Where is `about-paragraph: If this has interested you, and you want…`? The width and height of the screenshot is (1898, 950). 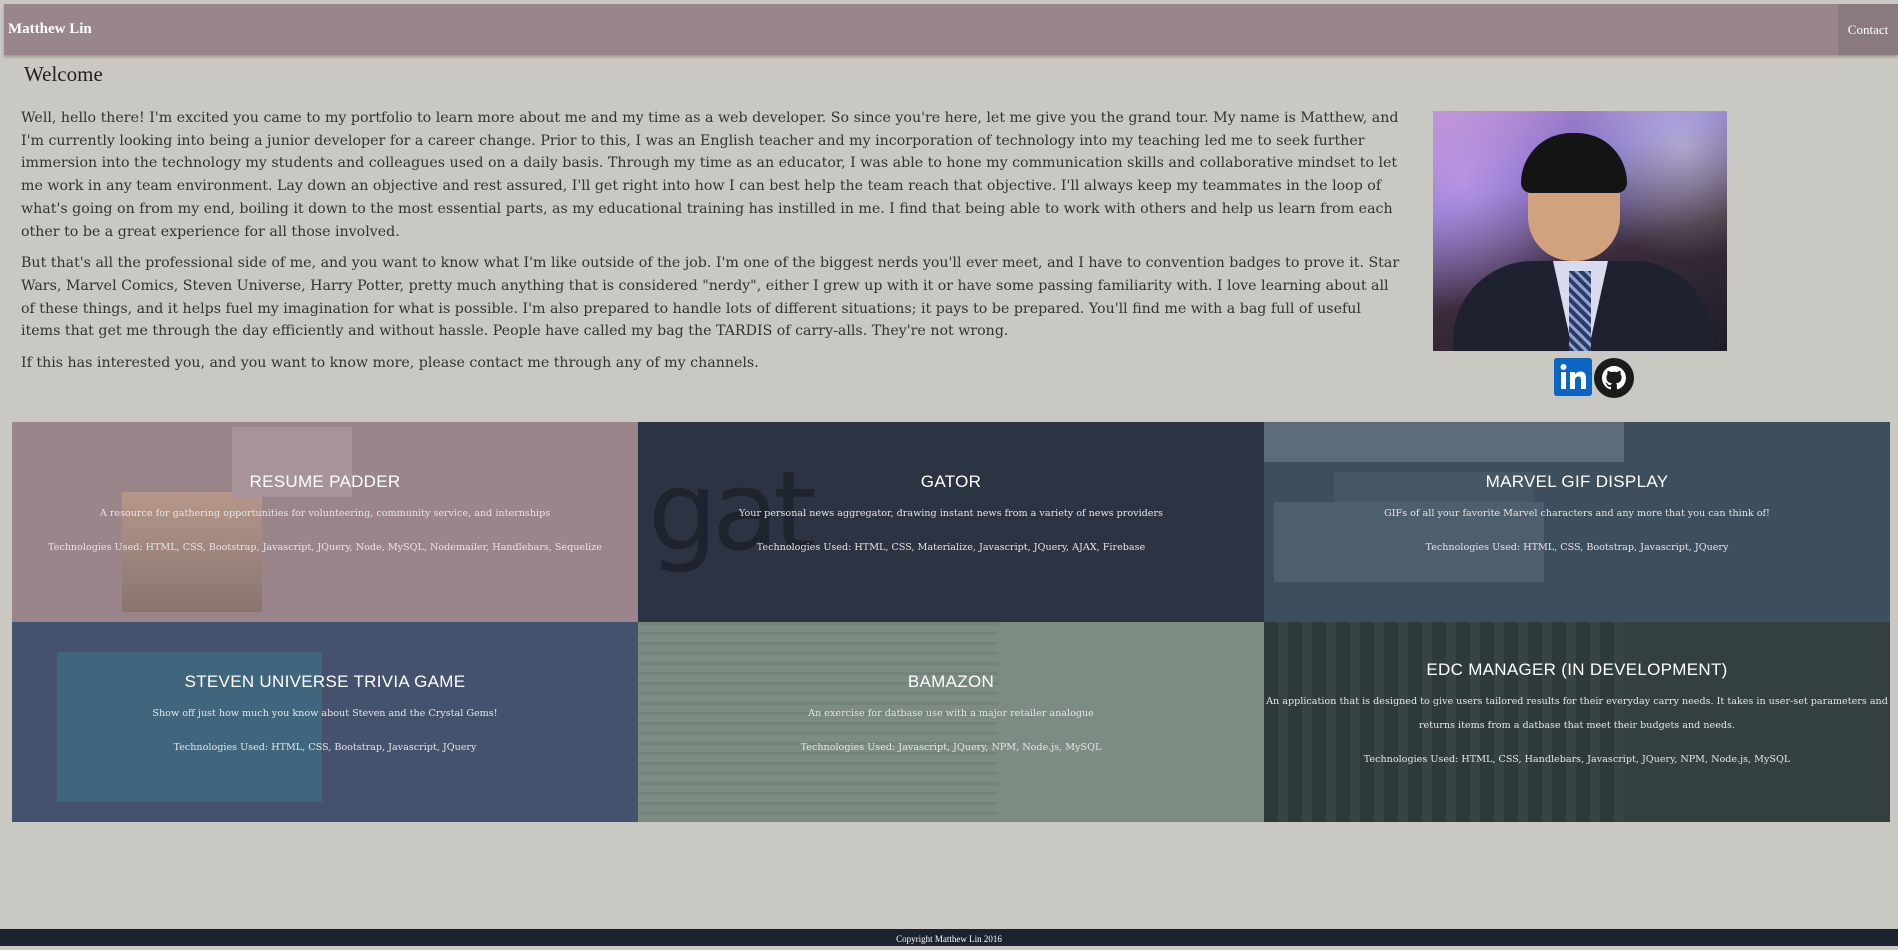
about-paragraph: If this has interested you, and you want… is located at coordinates (390, 363).